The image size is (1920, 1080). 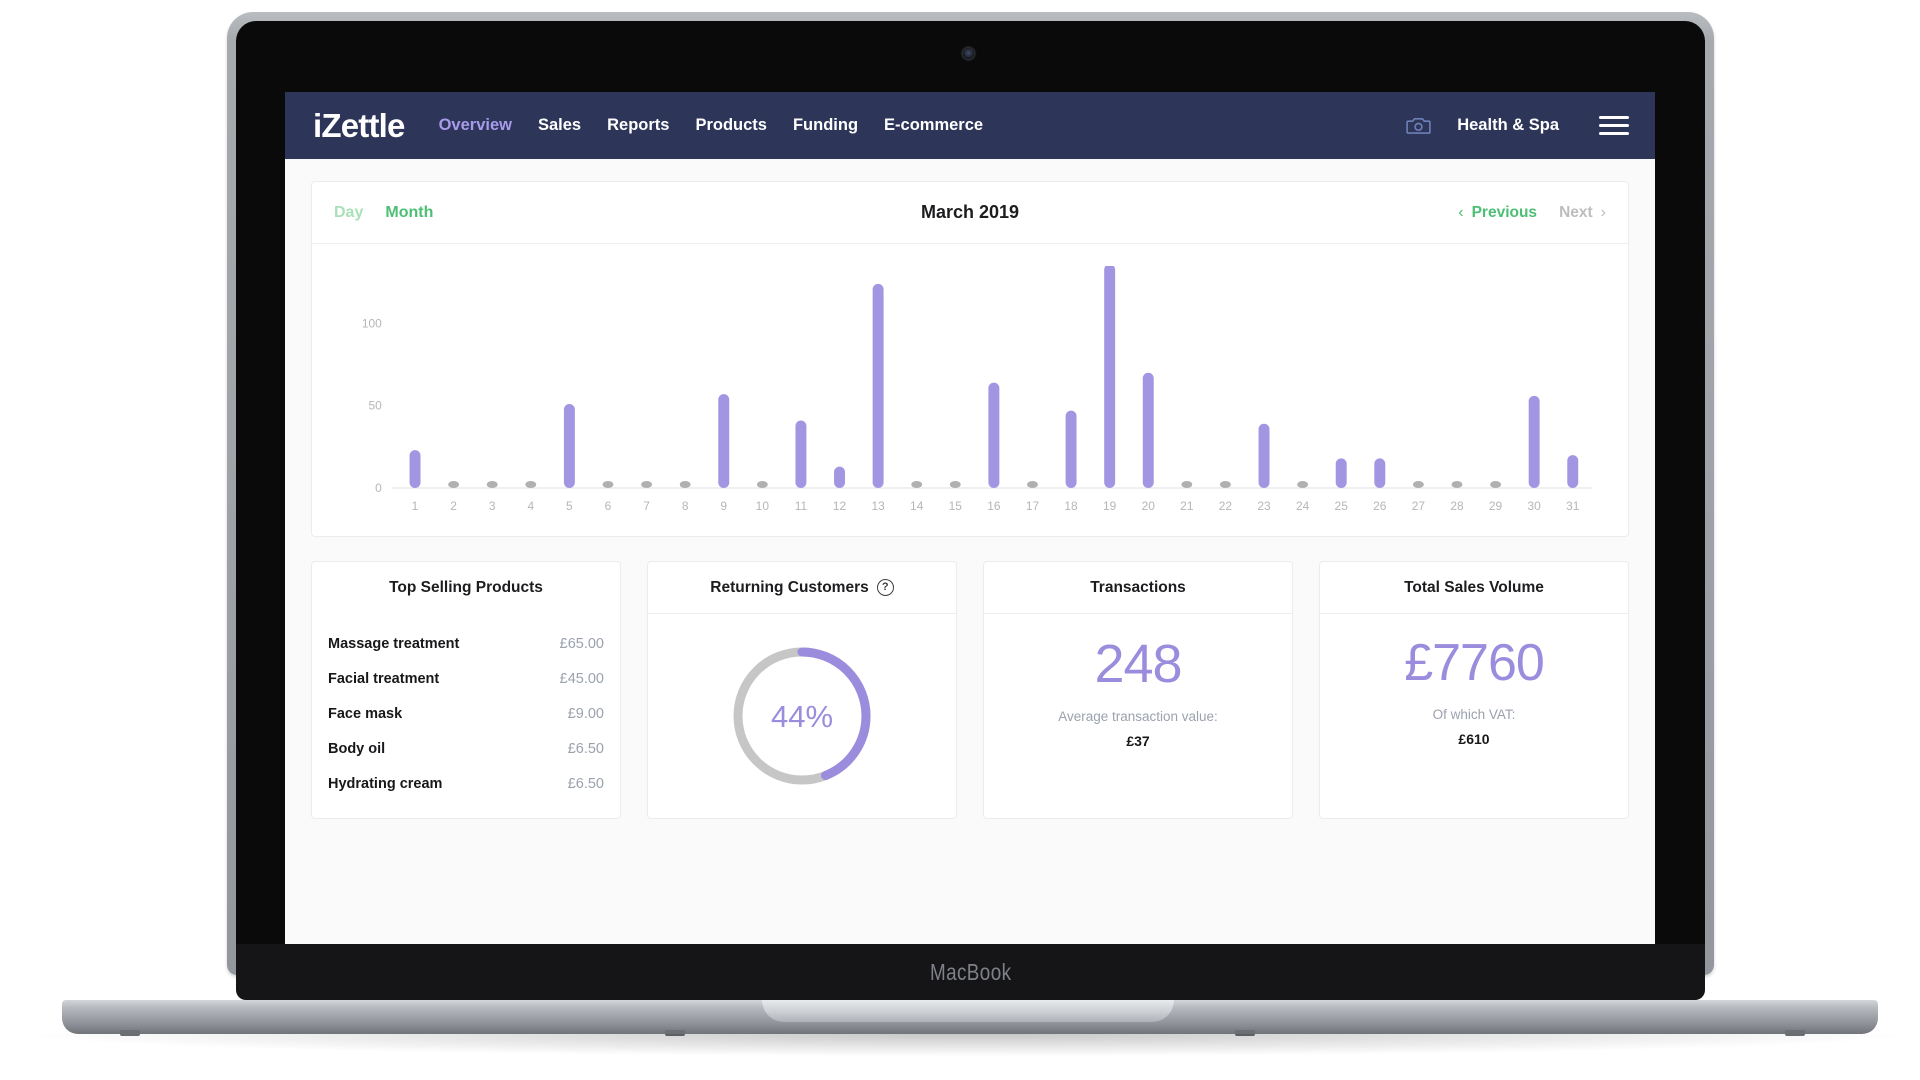 What do you see at coordinates (466, 713) in the screenshot?
I see `list-item: Face mask £9.00` at bounding box center [466, 713].